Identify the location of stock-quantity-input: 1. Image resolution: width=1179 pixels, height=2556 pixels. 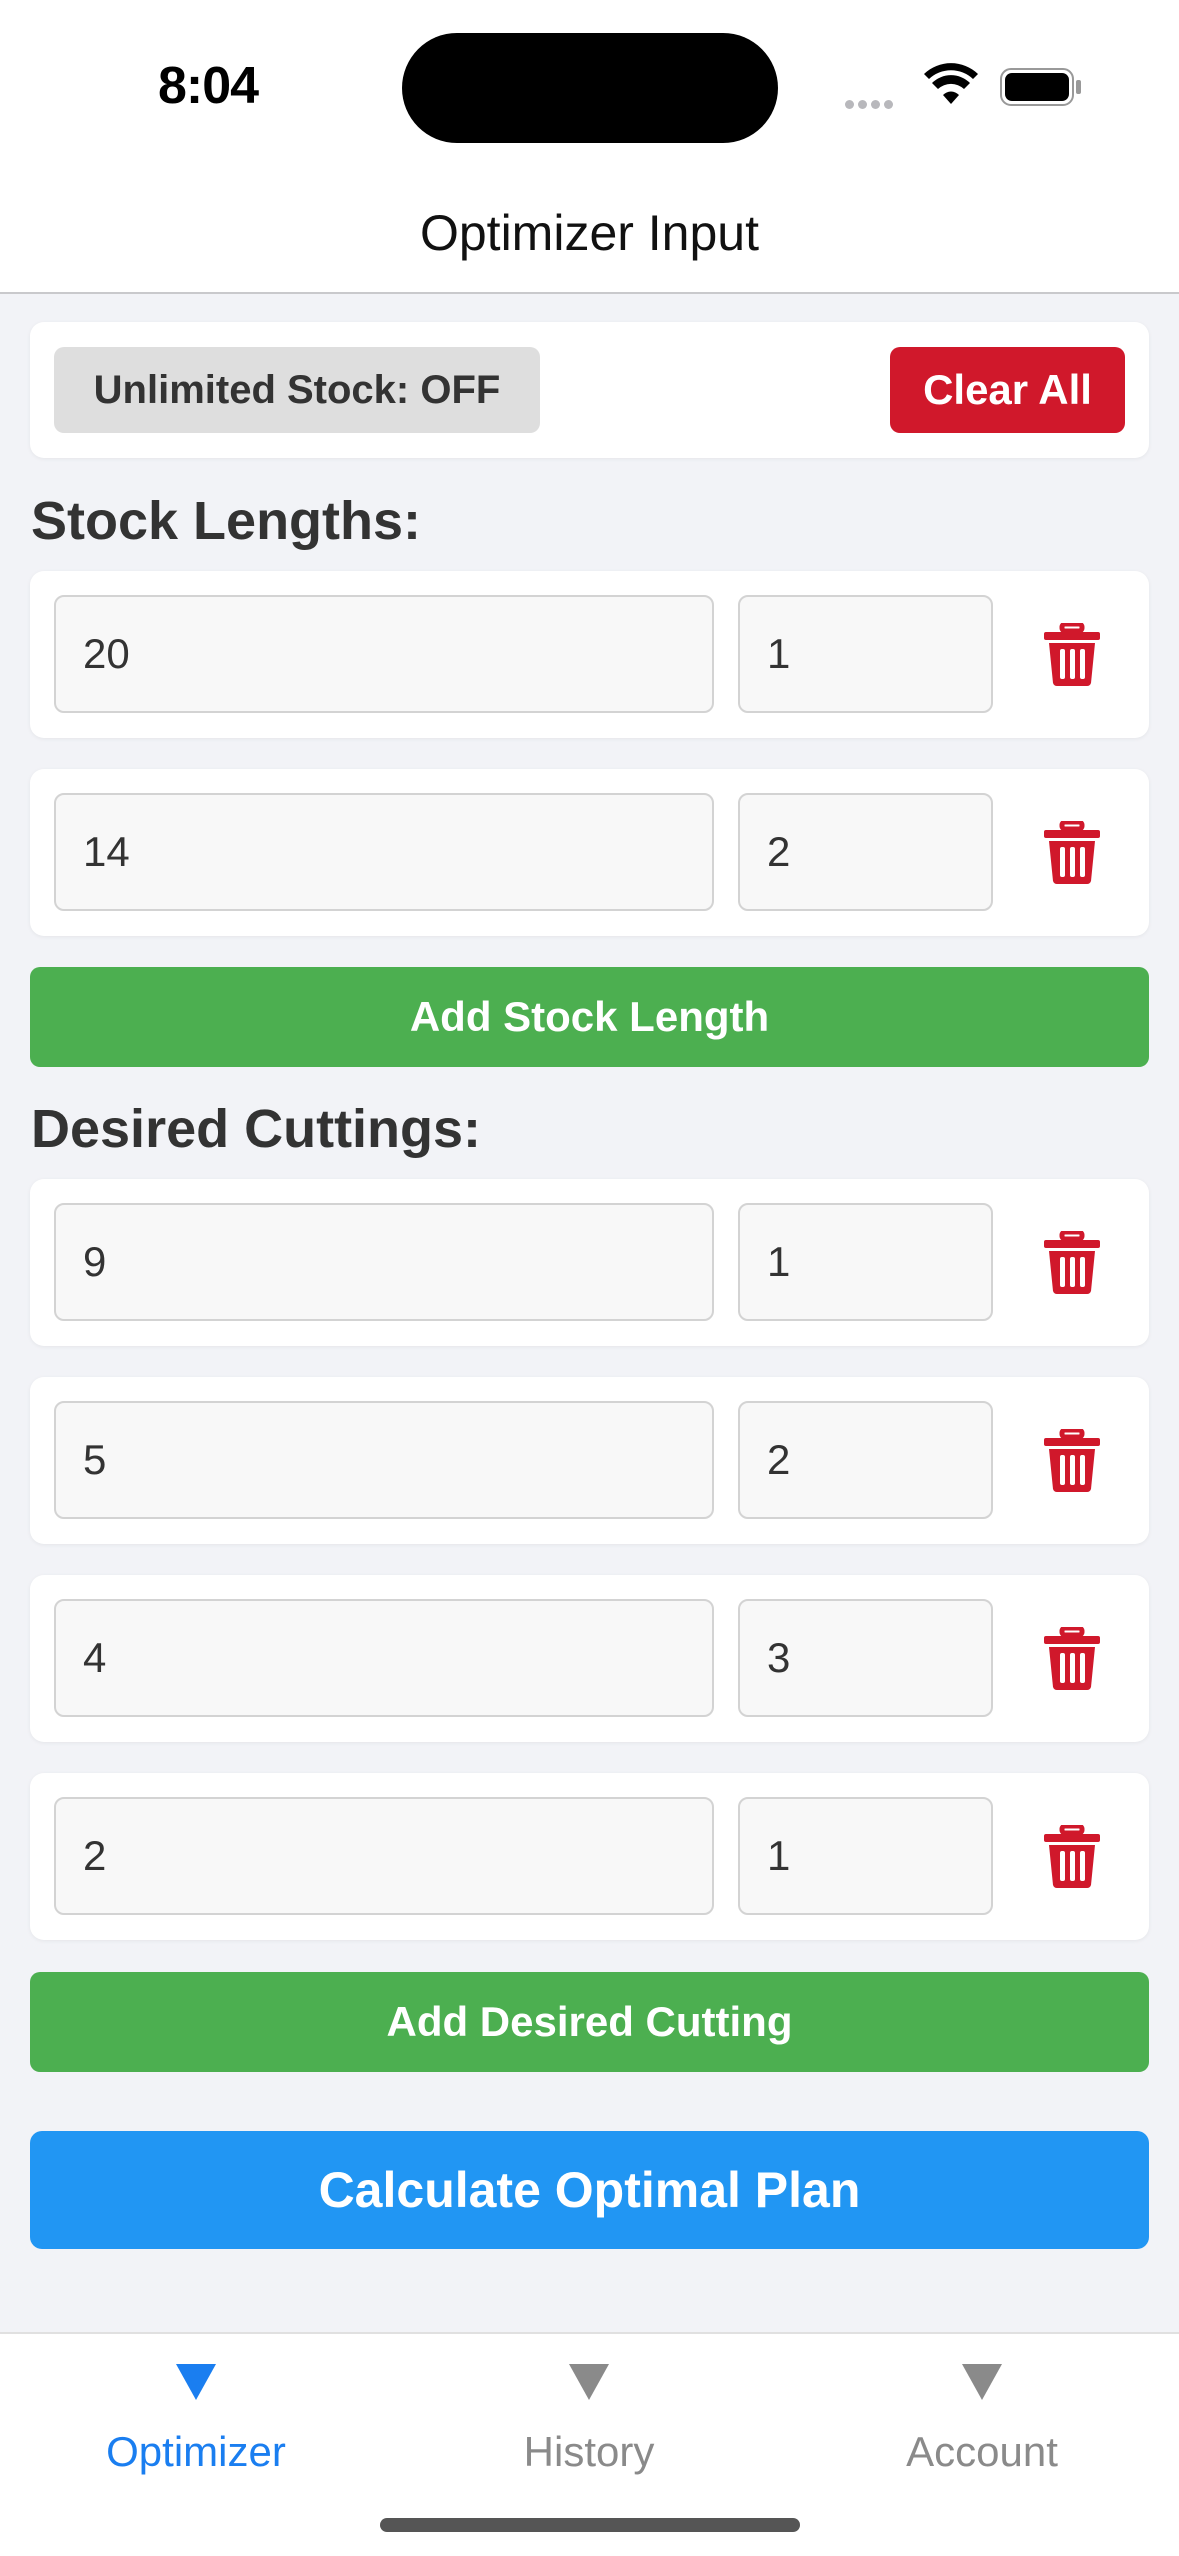
(865, 654).